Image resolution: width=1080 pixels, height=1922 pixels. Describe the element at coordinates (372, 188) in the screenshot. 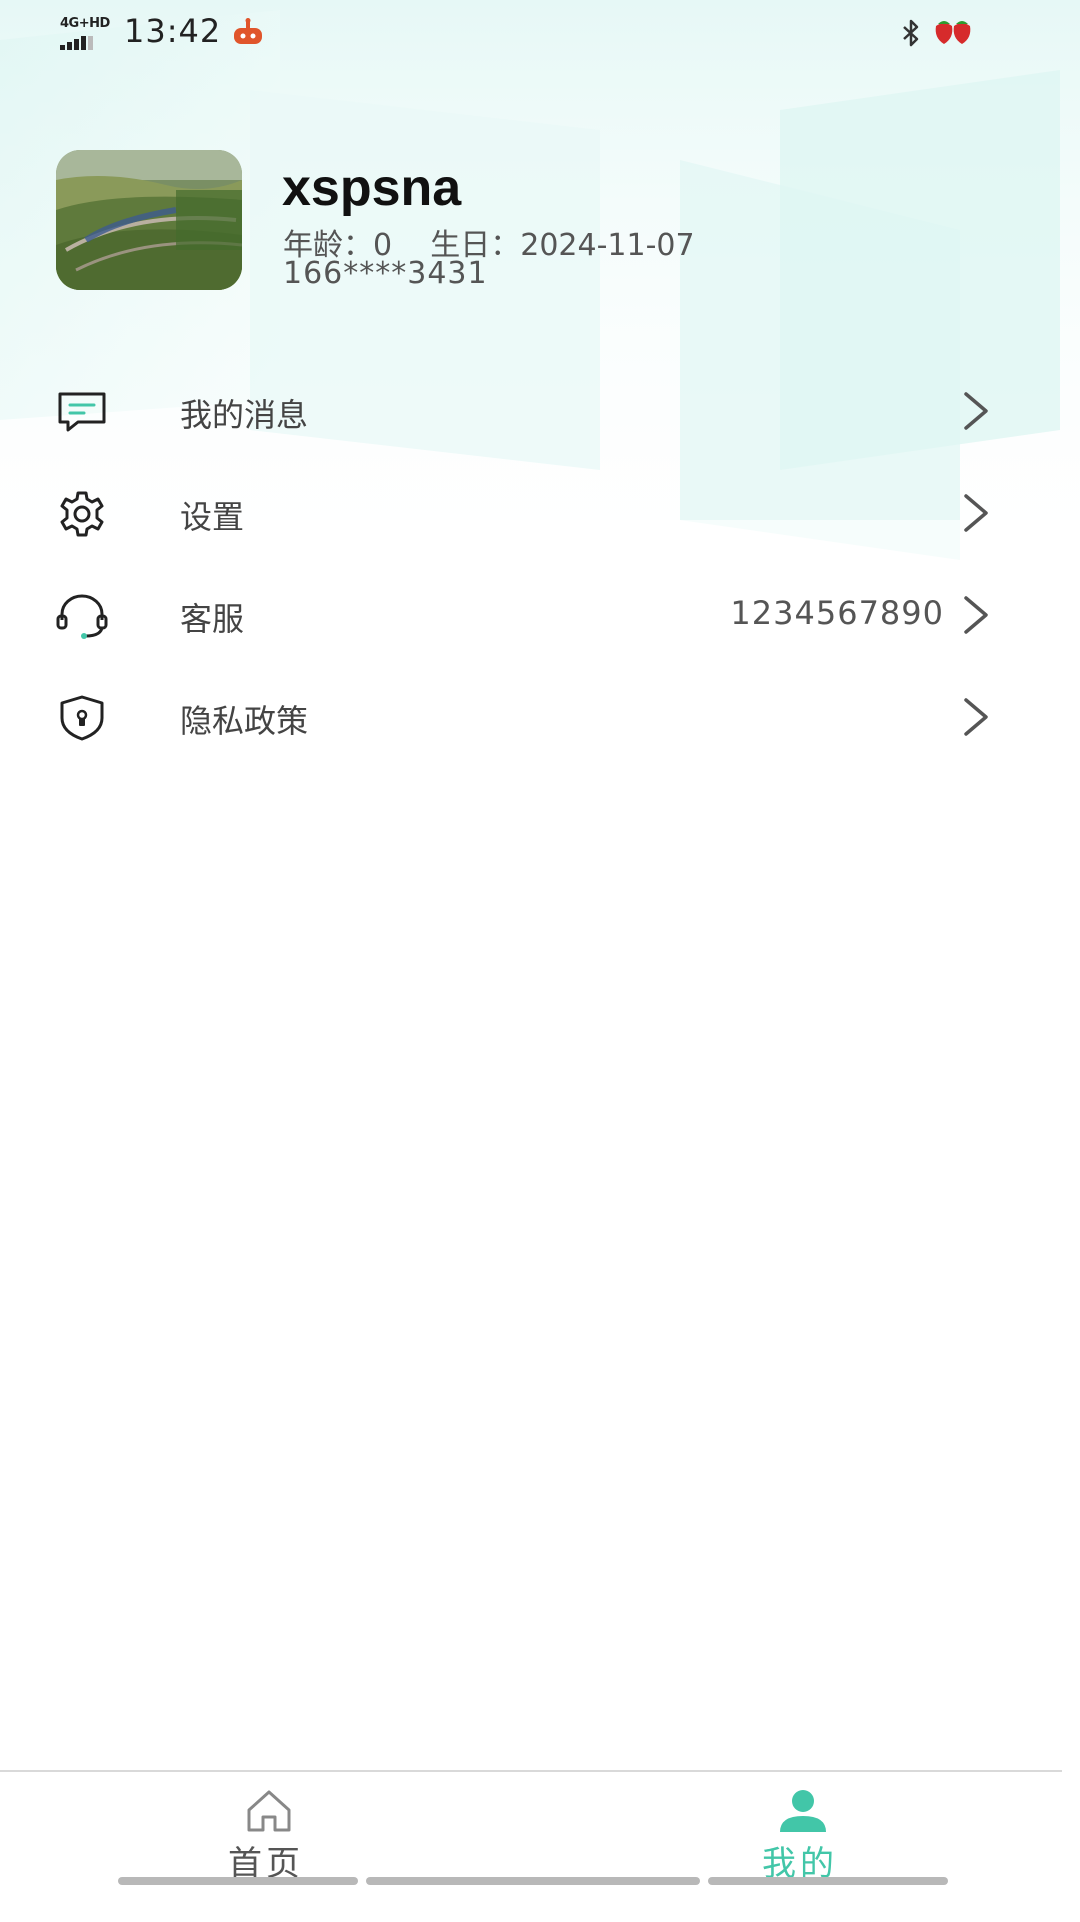

I see `username: xspsna` at that location.